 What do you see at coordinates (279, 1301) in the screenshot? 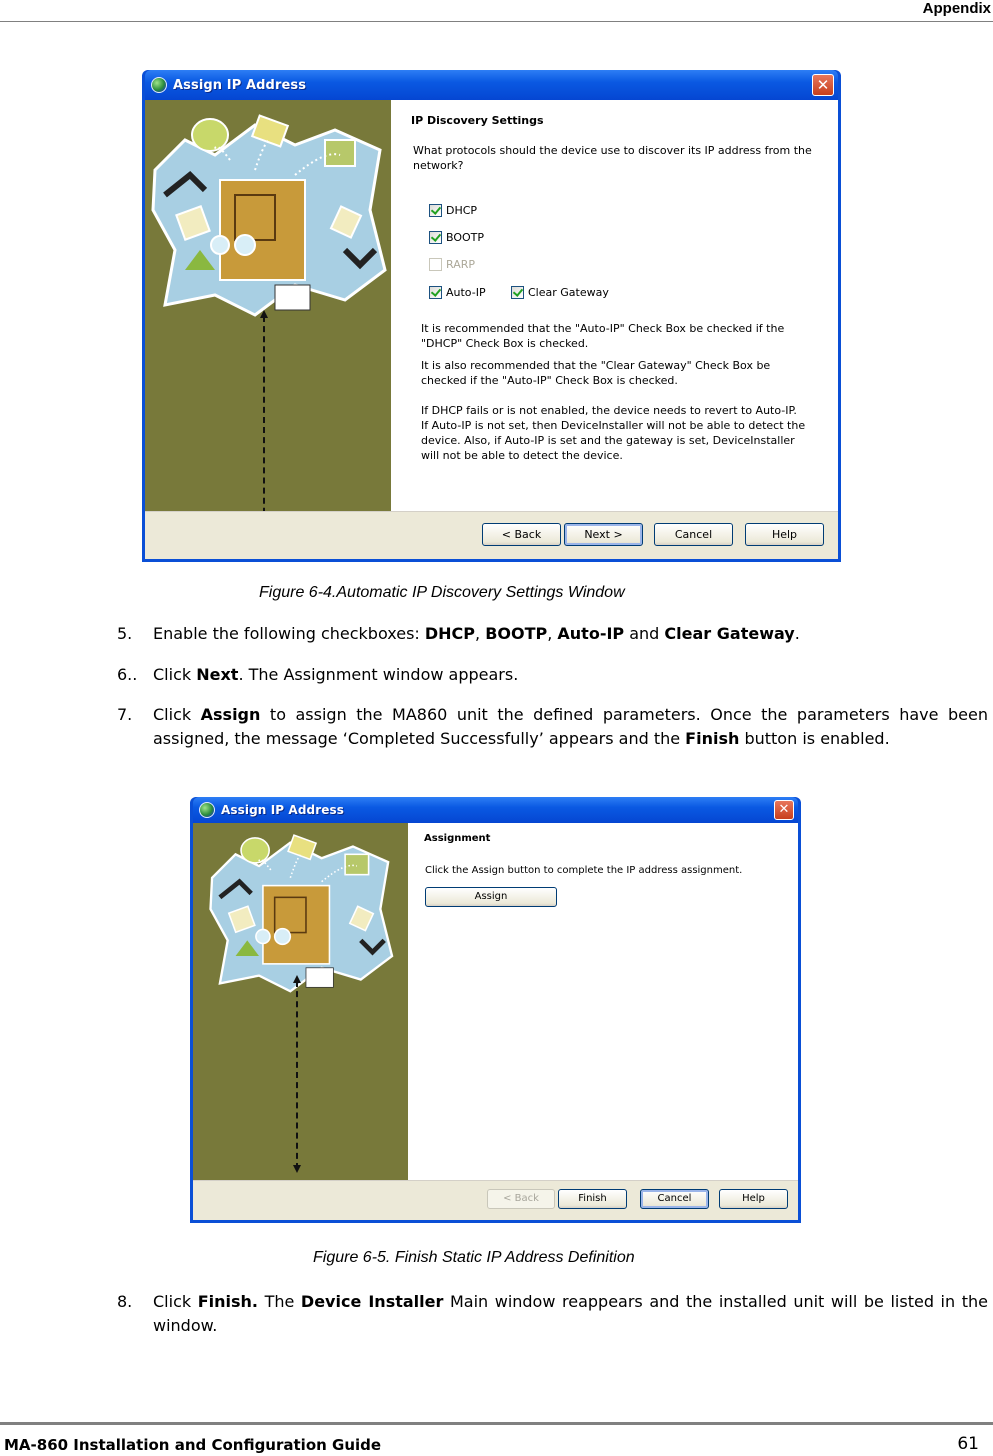
I see `text-run: The` at bounding box center [279, 1301].